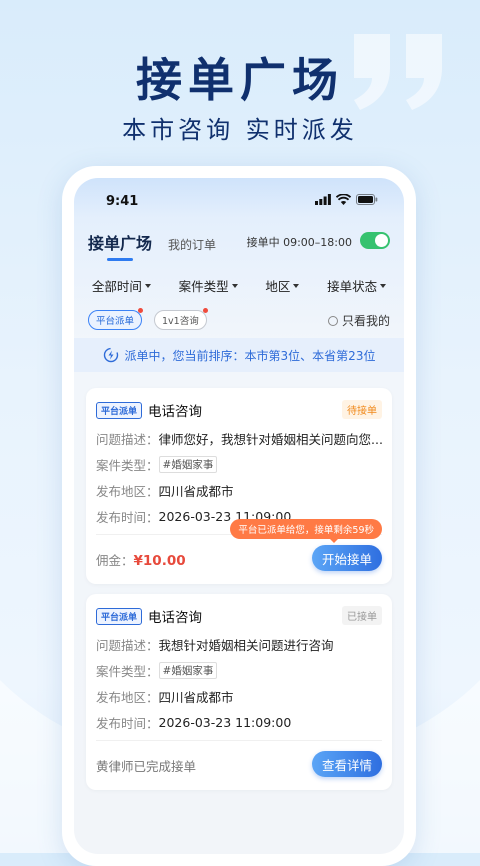  Describe the element at coordinates (110, 355) in the screenshot. I see `refresh-lightning-icon` at that location.